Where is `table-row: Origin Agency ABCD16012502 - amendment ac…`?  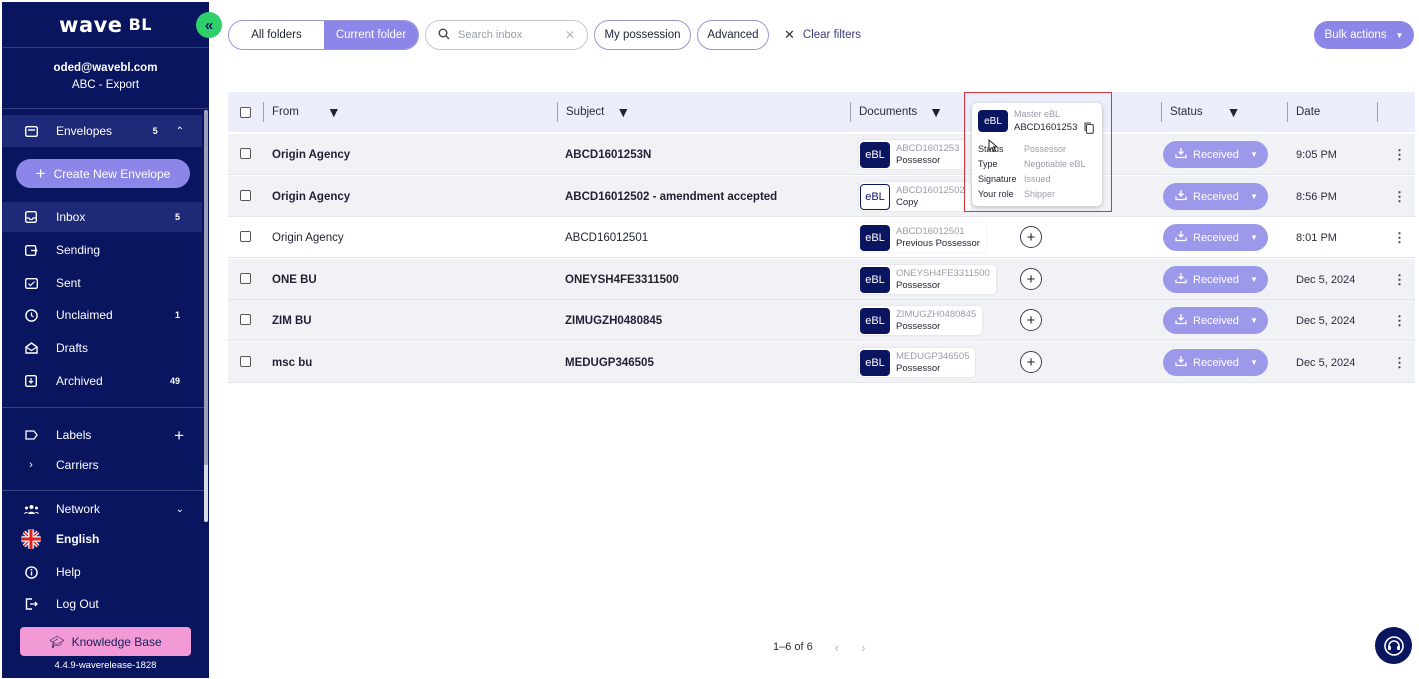 table-row: Origin Agency ABCD16012502 - amendment ac… is located at coordinates (821, 196).